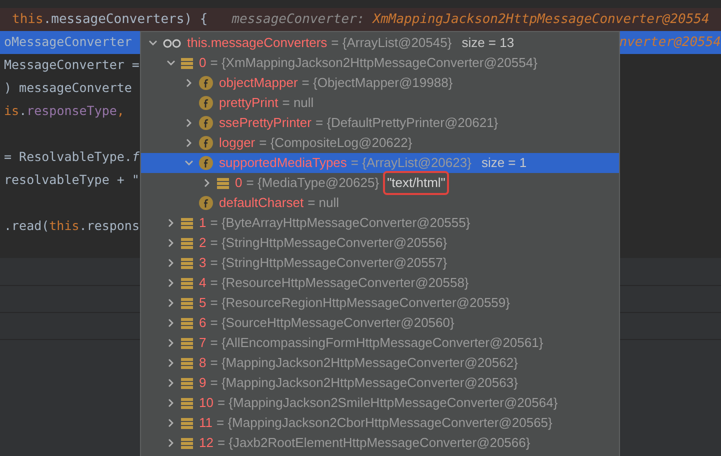 The image size is (721, 456). Describe the element at coordinates (670, 43) in the screenshot. I see `inline-value-hint: nverter@20554` at that location.